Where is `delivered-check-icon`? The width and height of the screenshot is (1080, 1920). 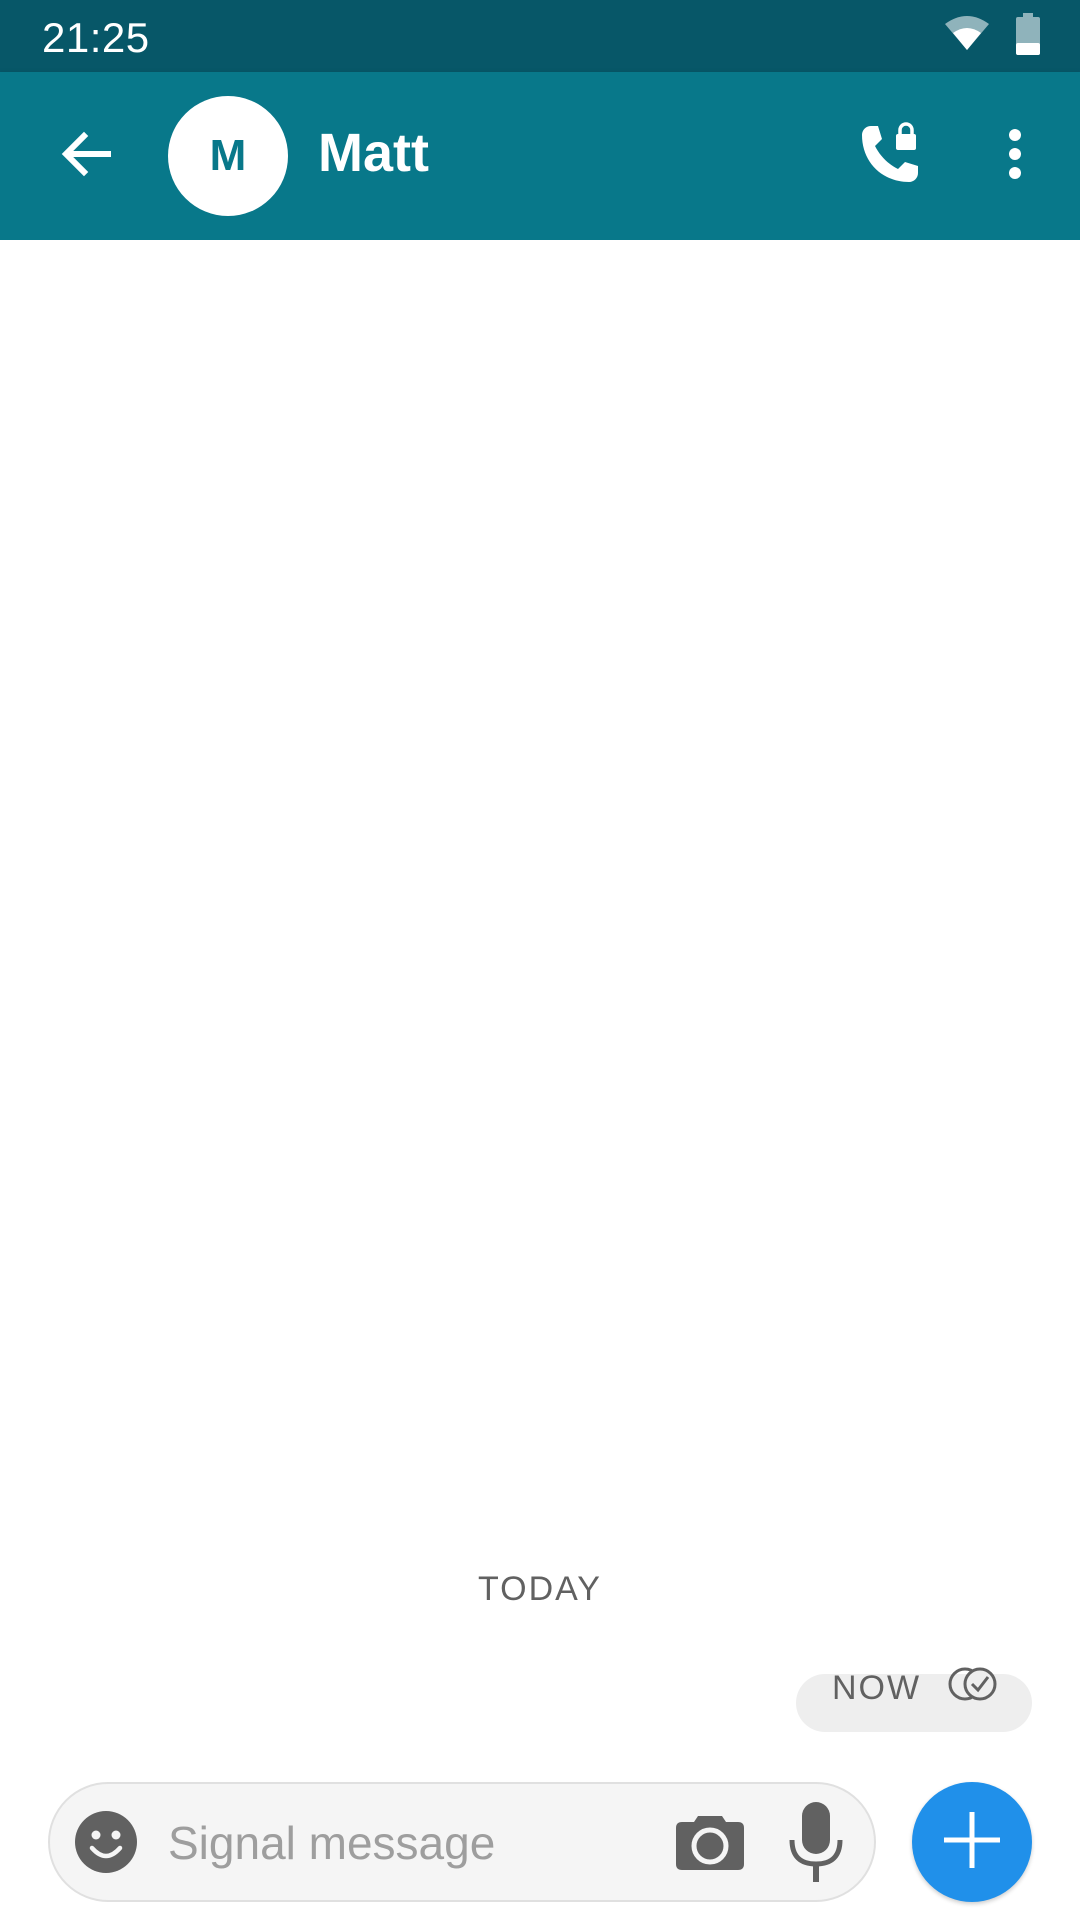
delivered-check-icon is located at coordinates (973, 1688).